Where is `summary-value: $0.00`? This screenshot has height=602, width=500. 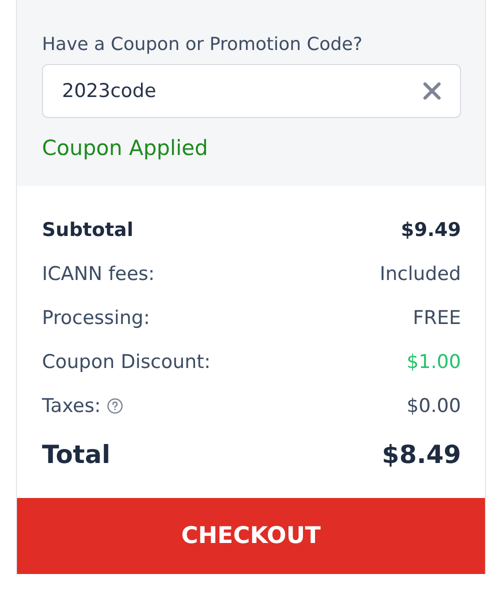
summary-value: $0.00 is located at coordinates (433, 406).